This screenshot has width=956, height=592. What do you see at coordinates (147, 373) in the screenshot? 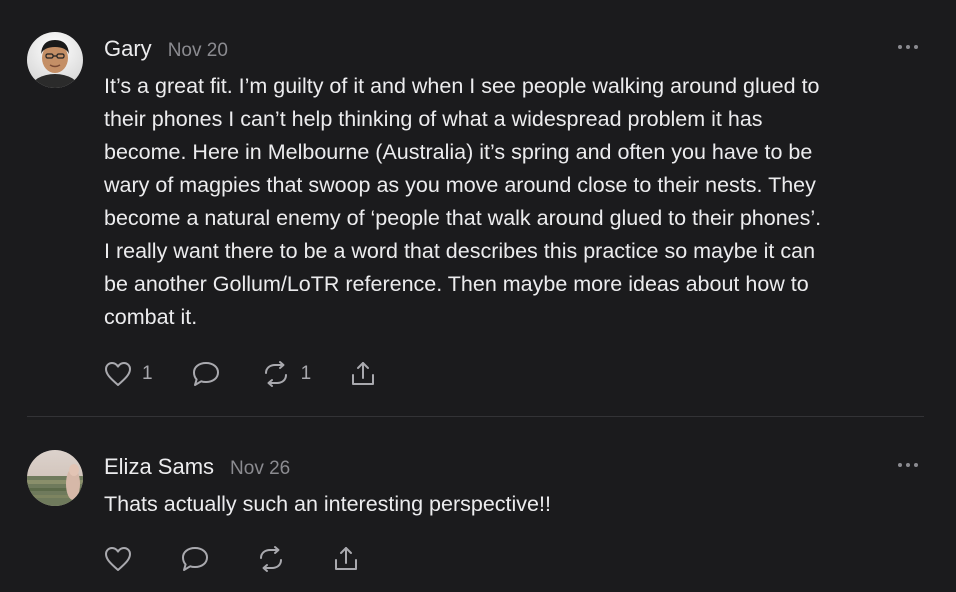
I see `like-count: 1` at bounding box center [147, 373].